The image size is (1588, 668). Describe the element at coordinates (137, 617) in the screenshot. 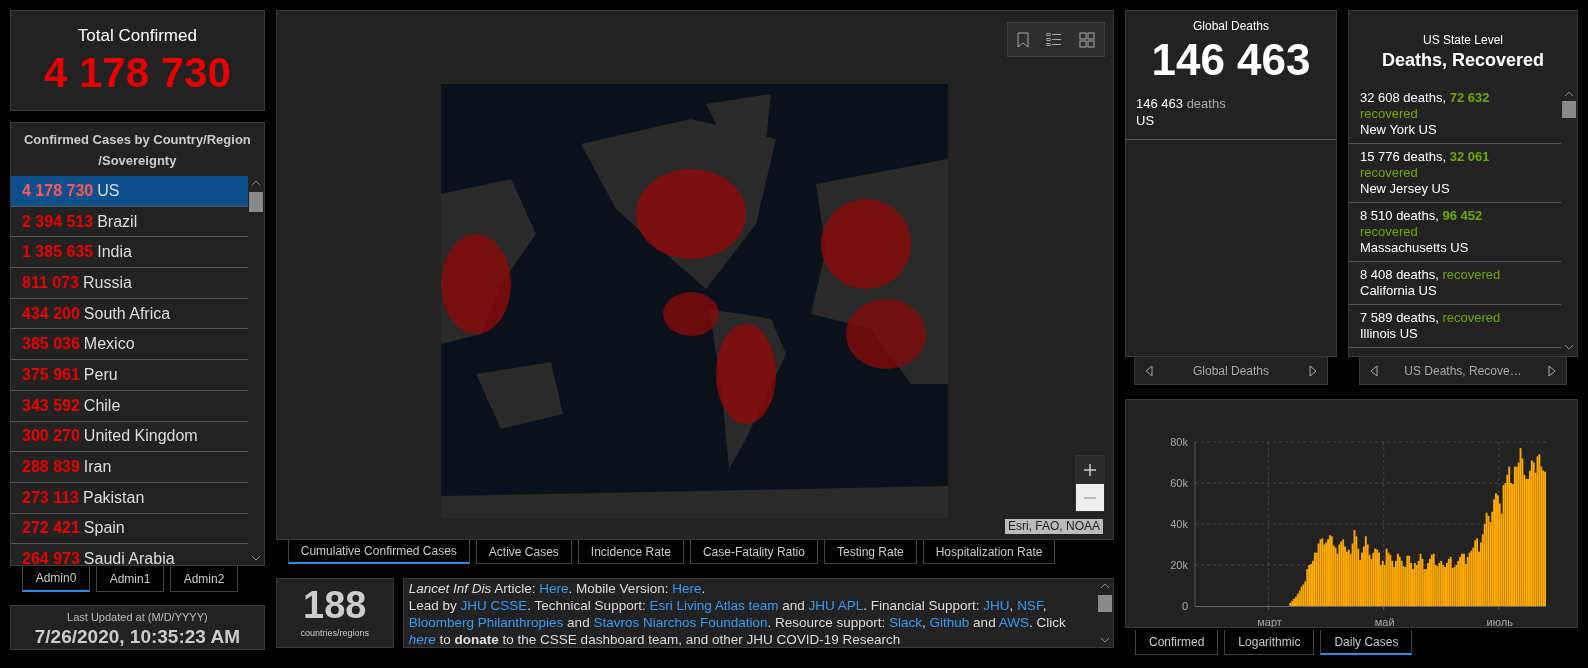

I see `last-updated-label: Last Updated at (M/D/YYYY)` at that location.